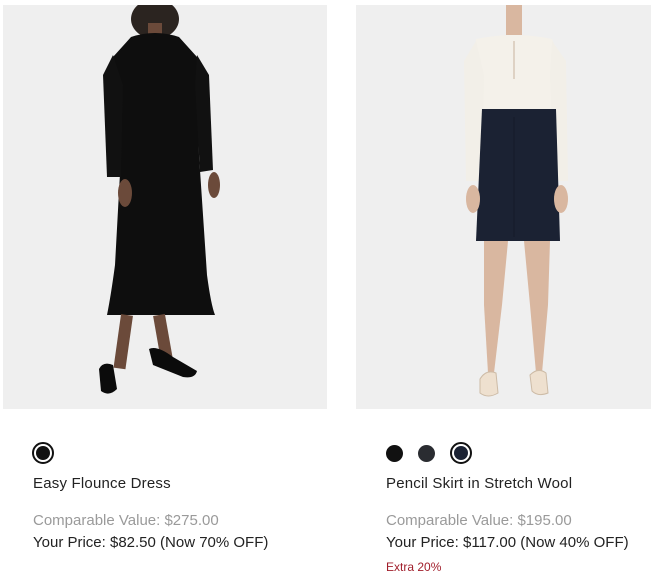  What do you see at coordinates (126, 520) in the screenshot?
I see `comparable-value: Comparable Value: $275.00` at bounding box center [126, 520].